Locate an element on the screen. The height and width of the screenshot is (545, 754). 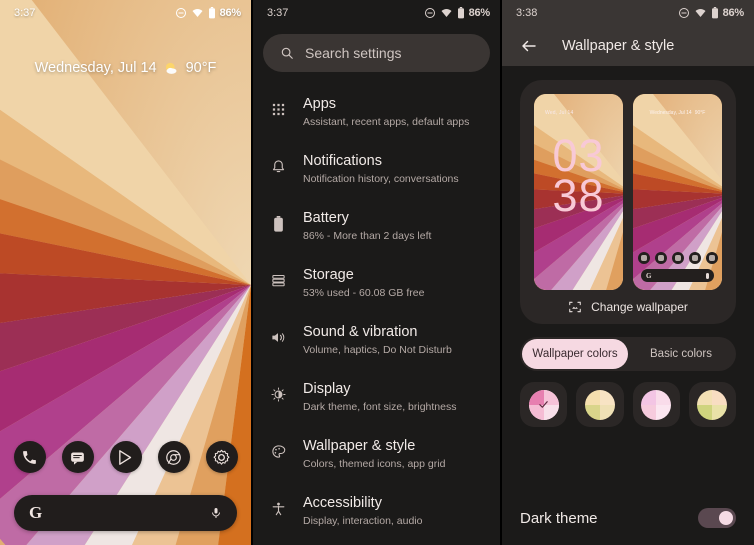
wallpaper-style-header: Wallpaper & style is located at coordinates (628, 46).